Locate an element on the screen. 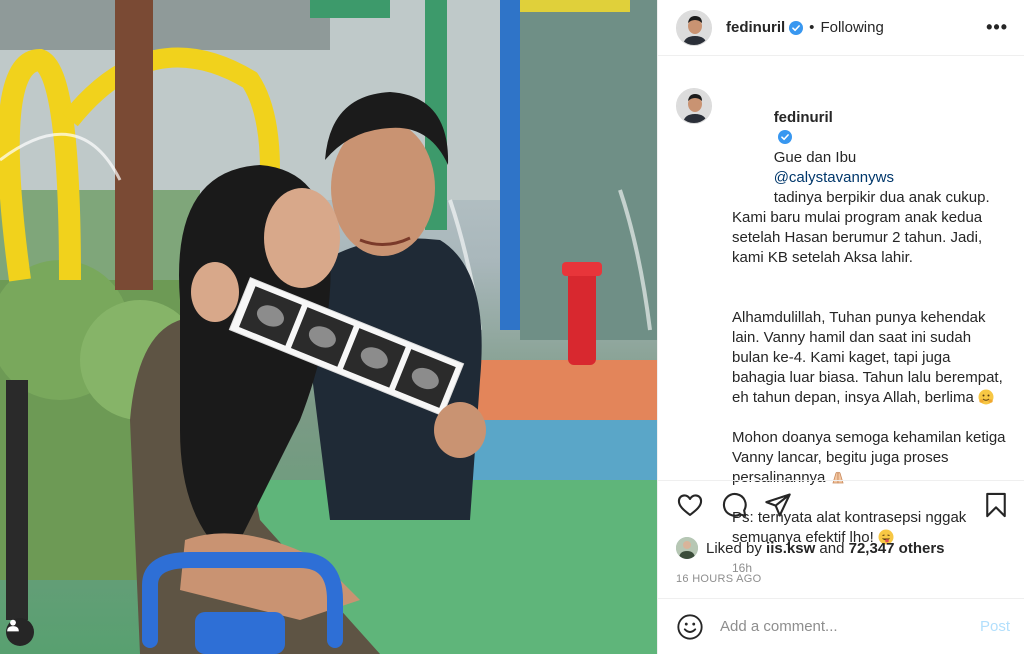  liker-username: iis.ksw is located at coordinates (790, 548).